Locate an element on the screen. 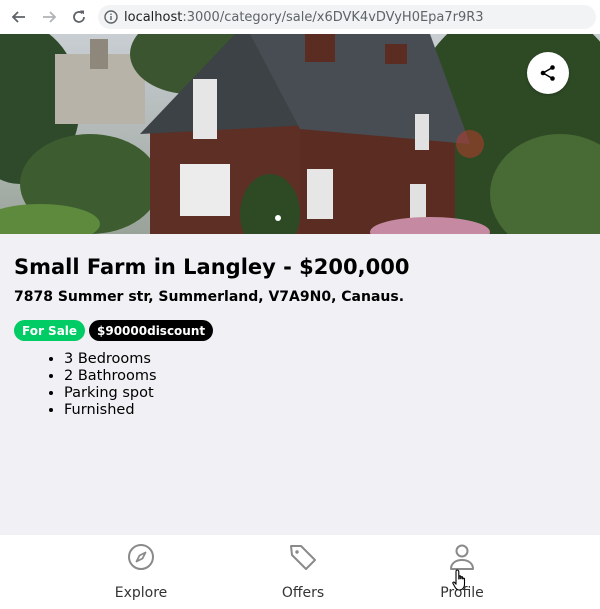 This screenshot has height=609, width=600. share-icon is located at coordinates (547, 73).